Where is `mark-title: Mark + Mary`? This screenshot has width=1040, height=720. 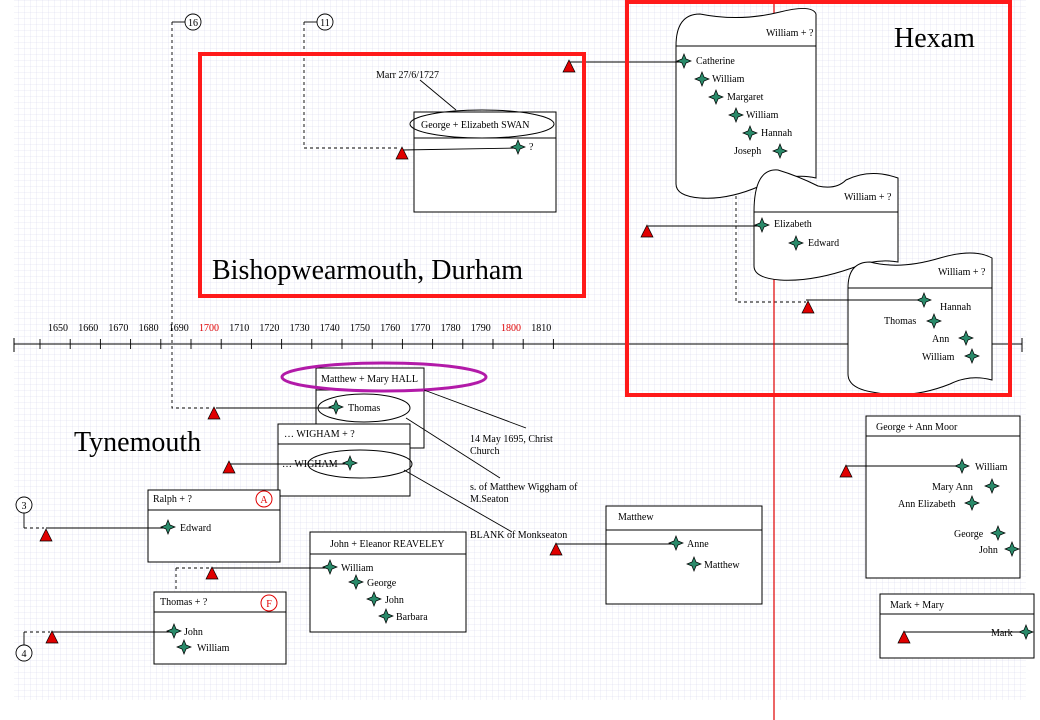
mark-title: Mark + Mary is located at coordinates (917, 605).